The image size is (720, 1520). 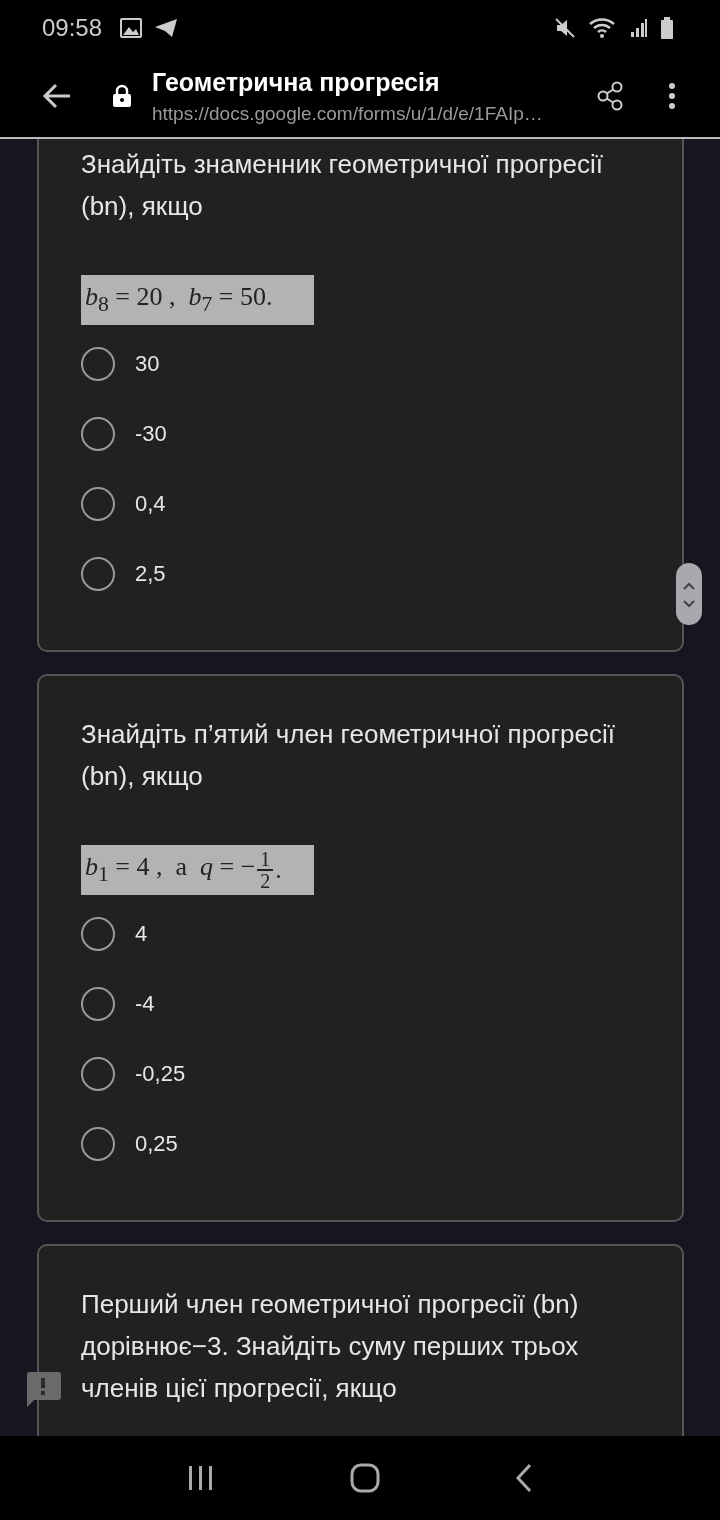 I want to click on back-arrow-icon, so click(x=57, y=96).